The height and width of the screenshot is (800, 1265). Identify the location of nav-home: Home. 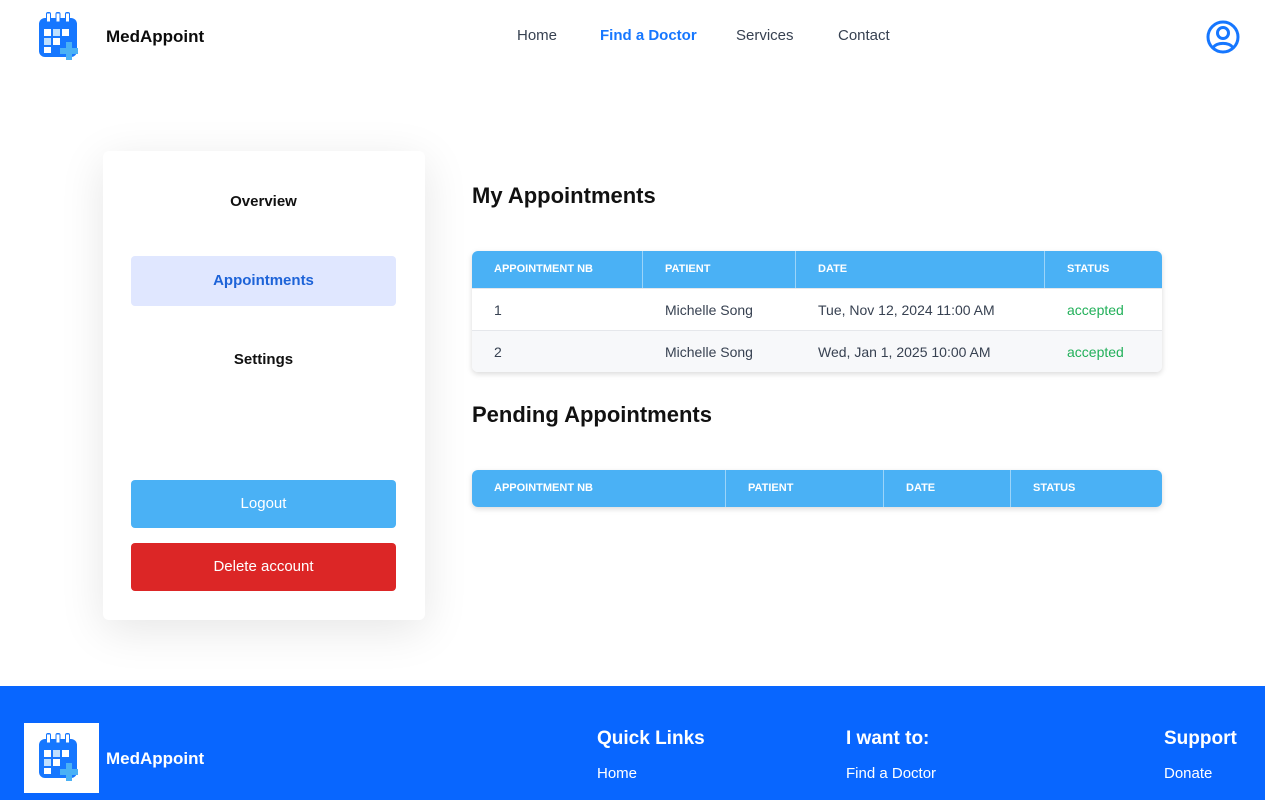
(537, 35).